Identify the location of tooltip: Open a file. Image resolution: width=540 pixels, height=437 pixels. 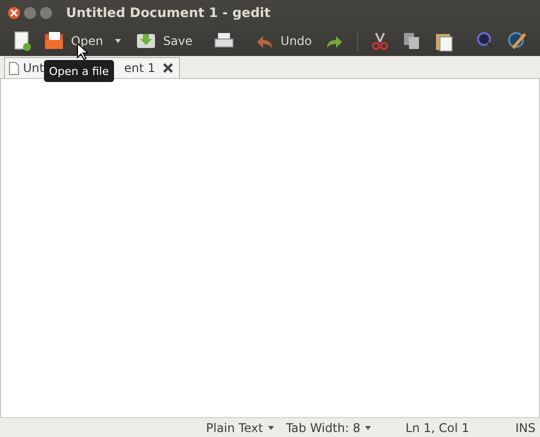
(79, 71).